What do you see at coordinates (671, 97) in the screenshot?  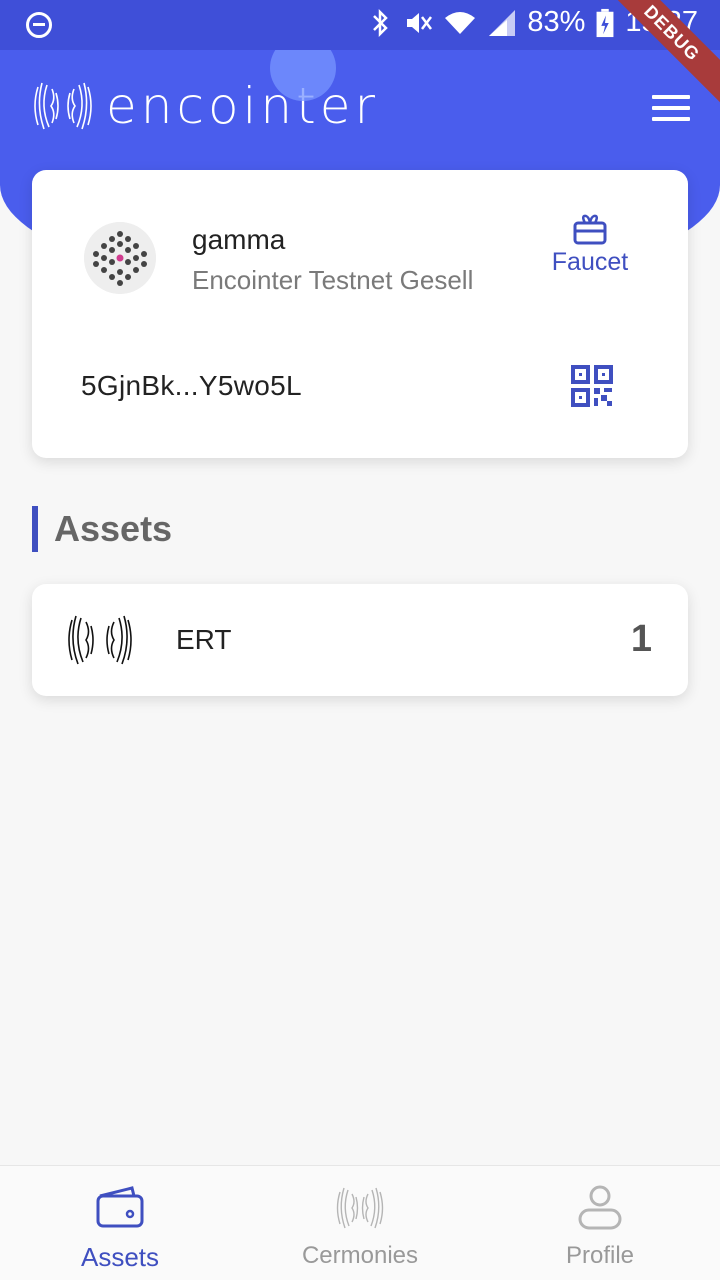 I see `hamburger-menu-icon` at bounding box center [671, 97].